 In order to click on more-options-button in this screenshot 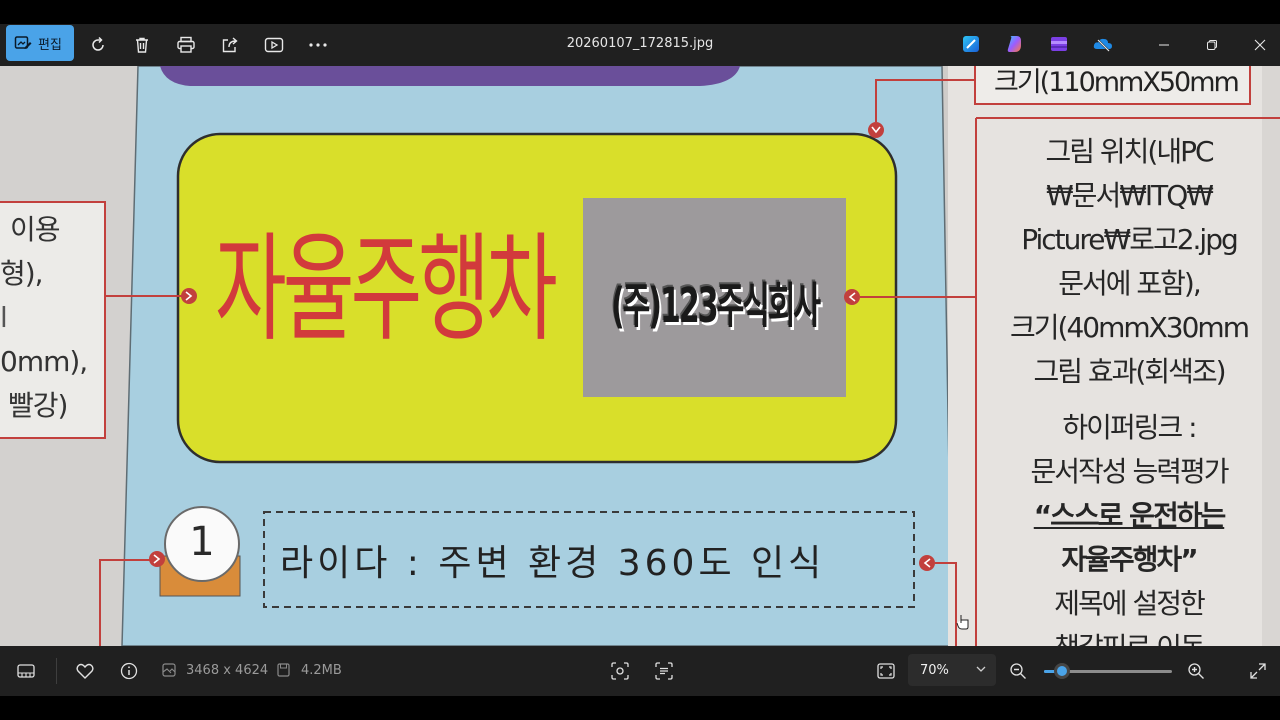, I will do `click(318, 45)`.